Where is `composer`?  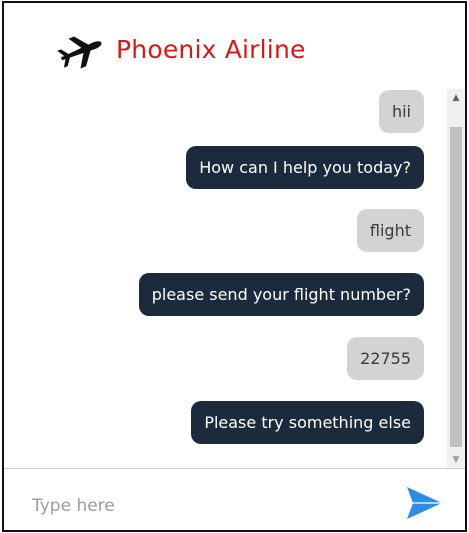
composer is located at coordinates (234, 499).